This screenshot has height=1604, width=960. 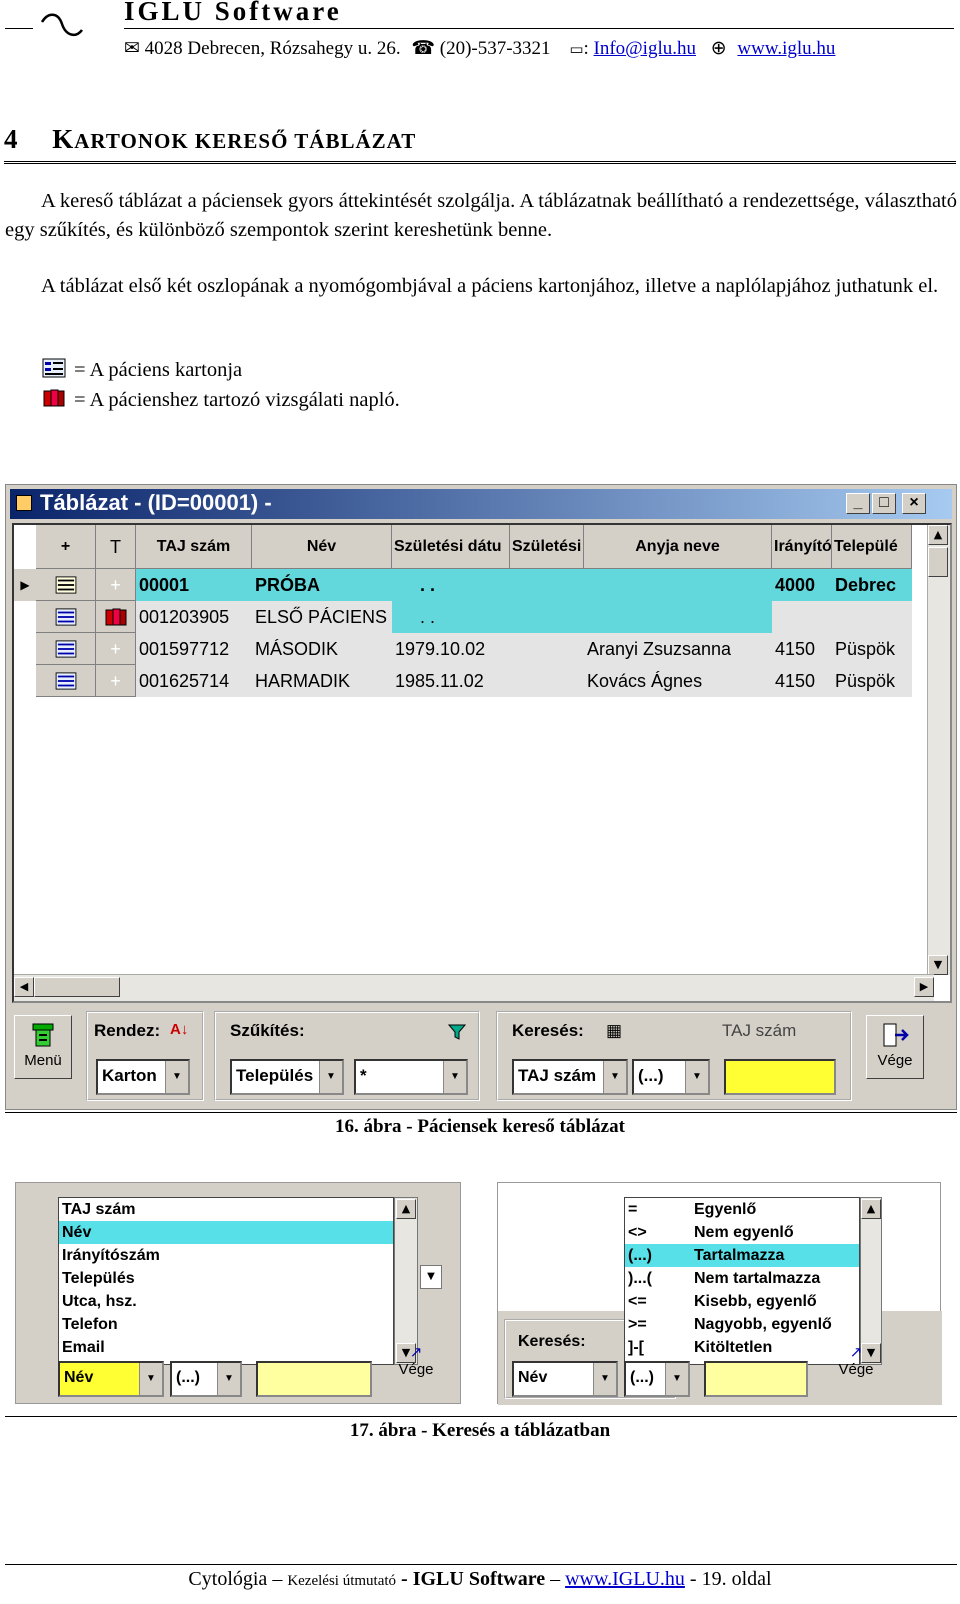 What do you see at coordinates (678, 547) in the screenshot?
I see `column-header-mother: Anyja neve` at bounding box center [678, 547].